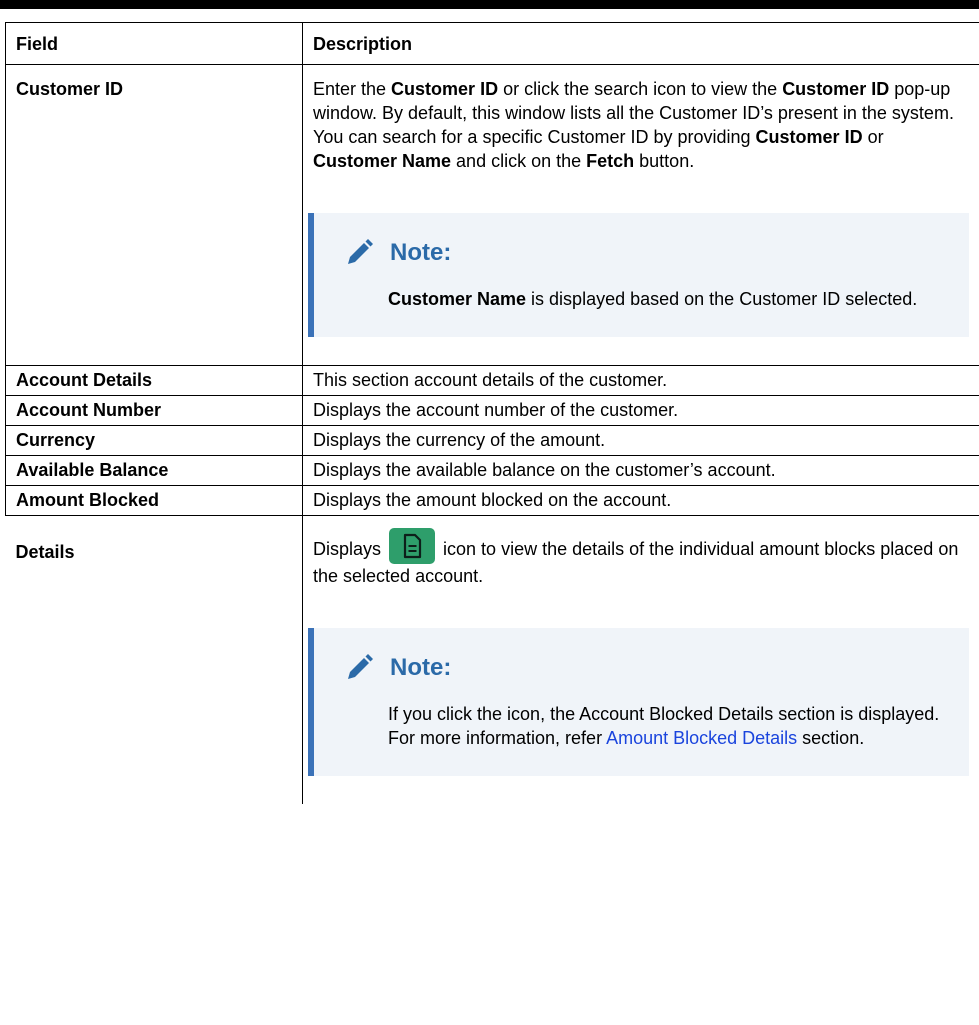 This screenshot has width=979, height=1025. What do you see at coordinates (154, 215) in the screenshot?
I see `field-customer-id: Customer ID` at bounding box center [154, 215].